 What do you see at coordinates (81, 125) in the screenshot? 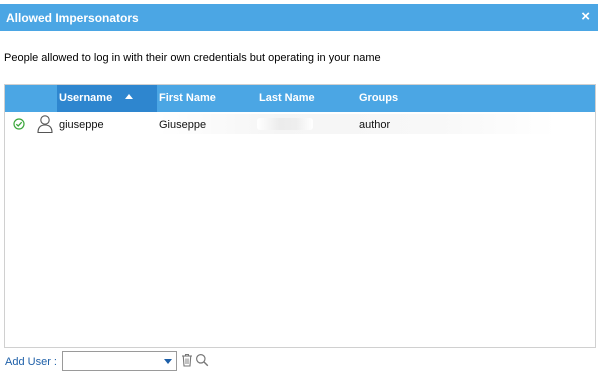
I see `cell-username: giuseppe` at bounding box center [81, 125].